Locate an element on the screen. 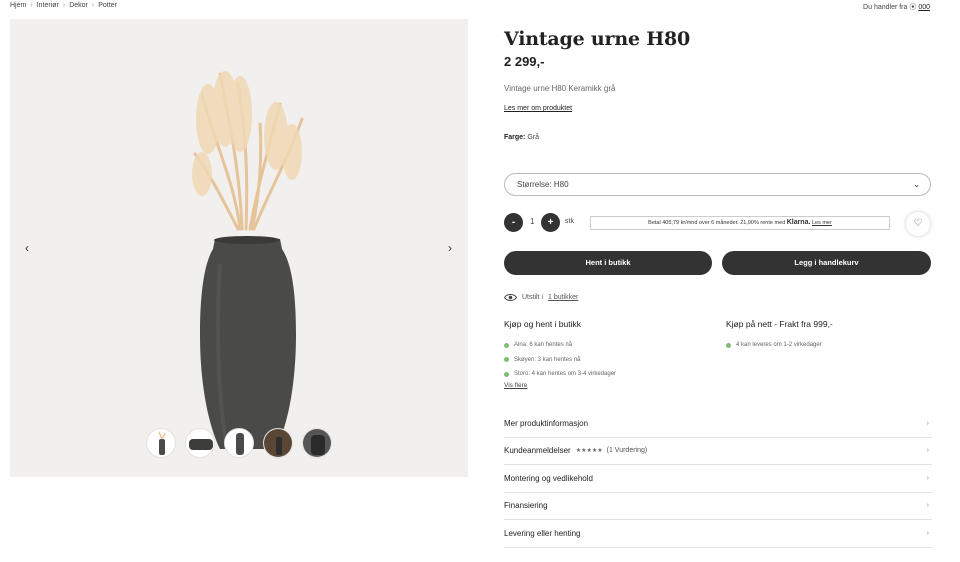  product-image is located at coordinates (248, 260).